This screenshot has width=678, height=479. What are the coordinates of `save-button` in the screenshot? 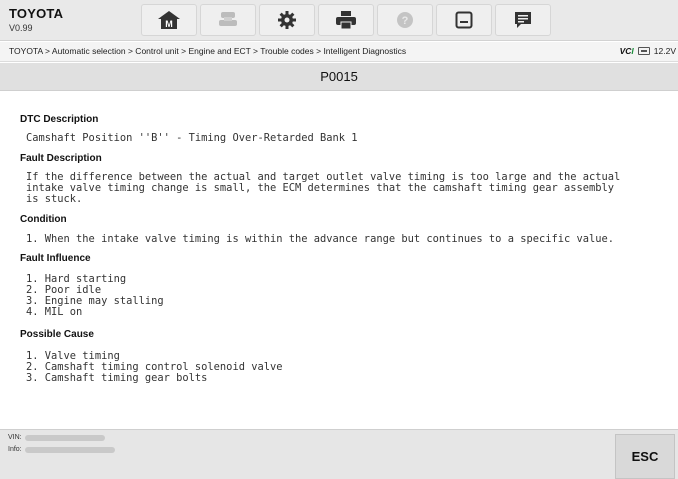 It's located at (464, 20).